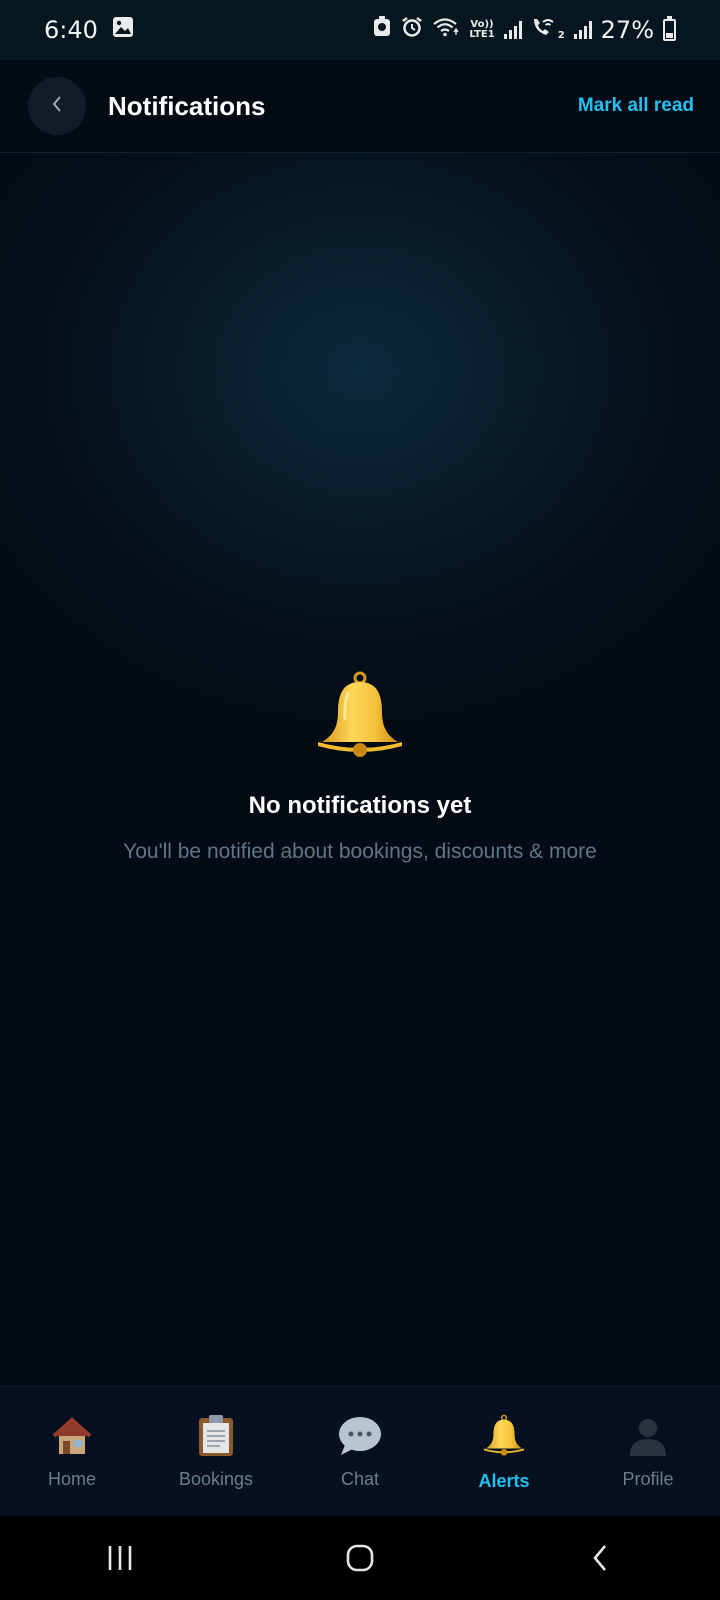  I want to click on back-button, so click(57, 106).